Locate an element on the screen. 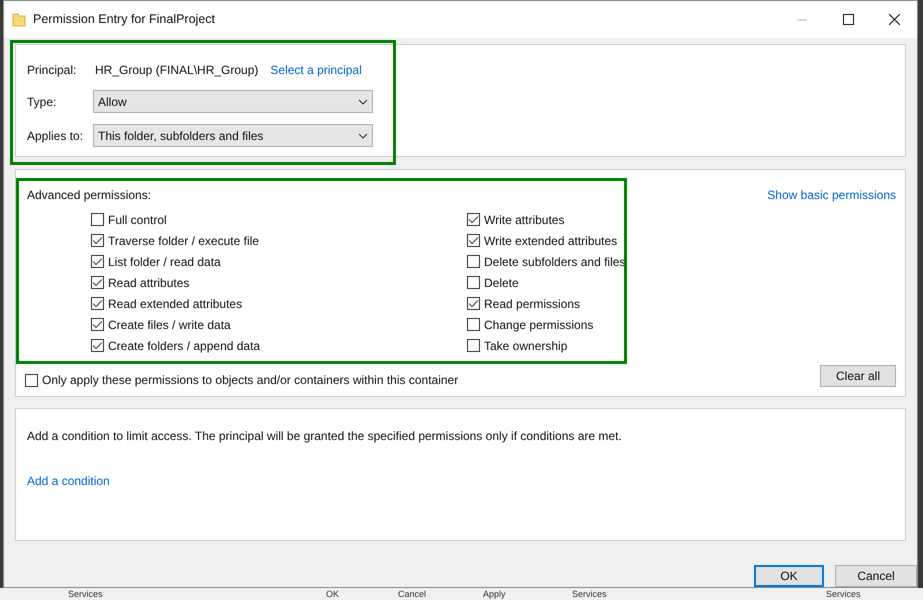 The image size is (923, 600). checkbox-label: Only apply these permissions to objects and/or containers within this container is located at coordinates (250, 380).